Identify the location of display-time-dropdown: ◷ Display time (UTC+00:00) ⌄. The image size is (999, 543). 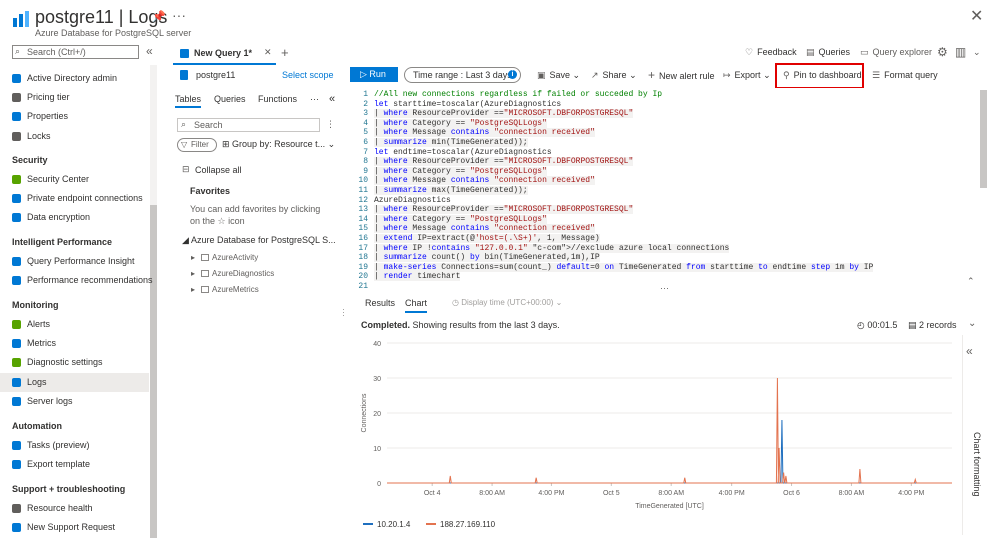
(507, 302).